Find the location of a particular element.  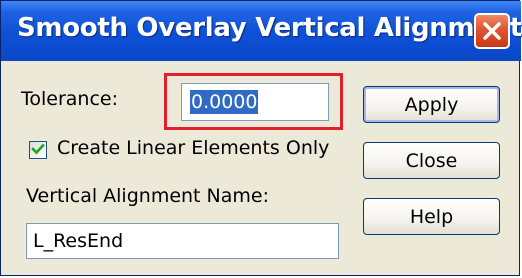

create-linear-label: Create Linear Elements Only is located at coordinates (193, 148).